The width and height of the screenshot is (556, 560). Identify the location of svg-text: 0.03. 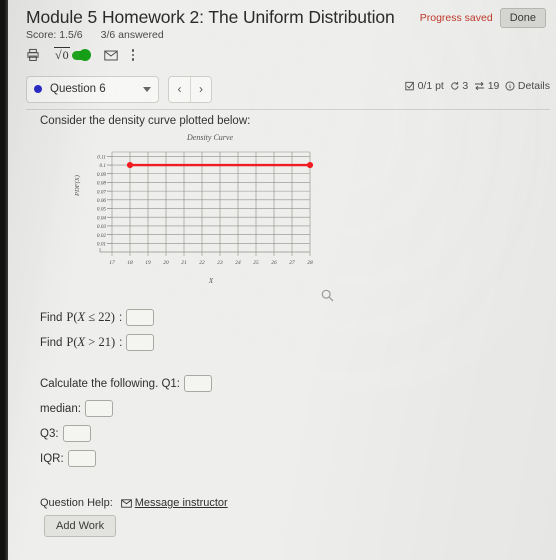
(101, 227).